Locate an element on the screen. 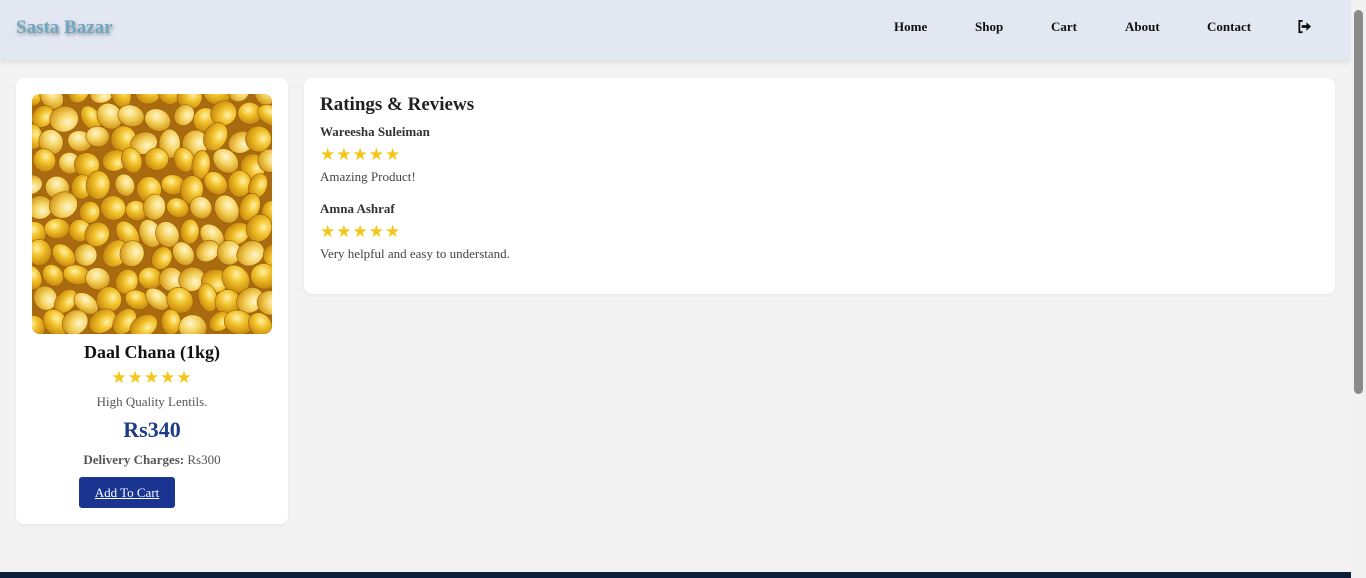 The width and height of the screenshot is (1366, 578). navbar: Sasta Bazar Home Shop Cart About Contact is located at coordinates (675, 30).